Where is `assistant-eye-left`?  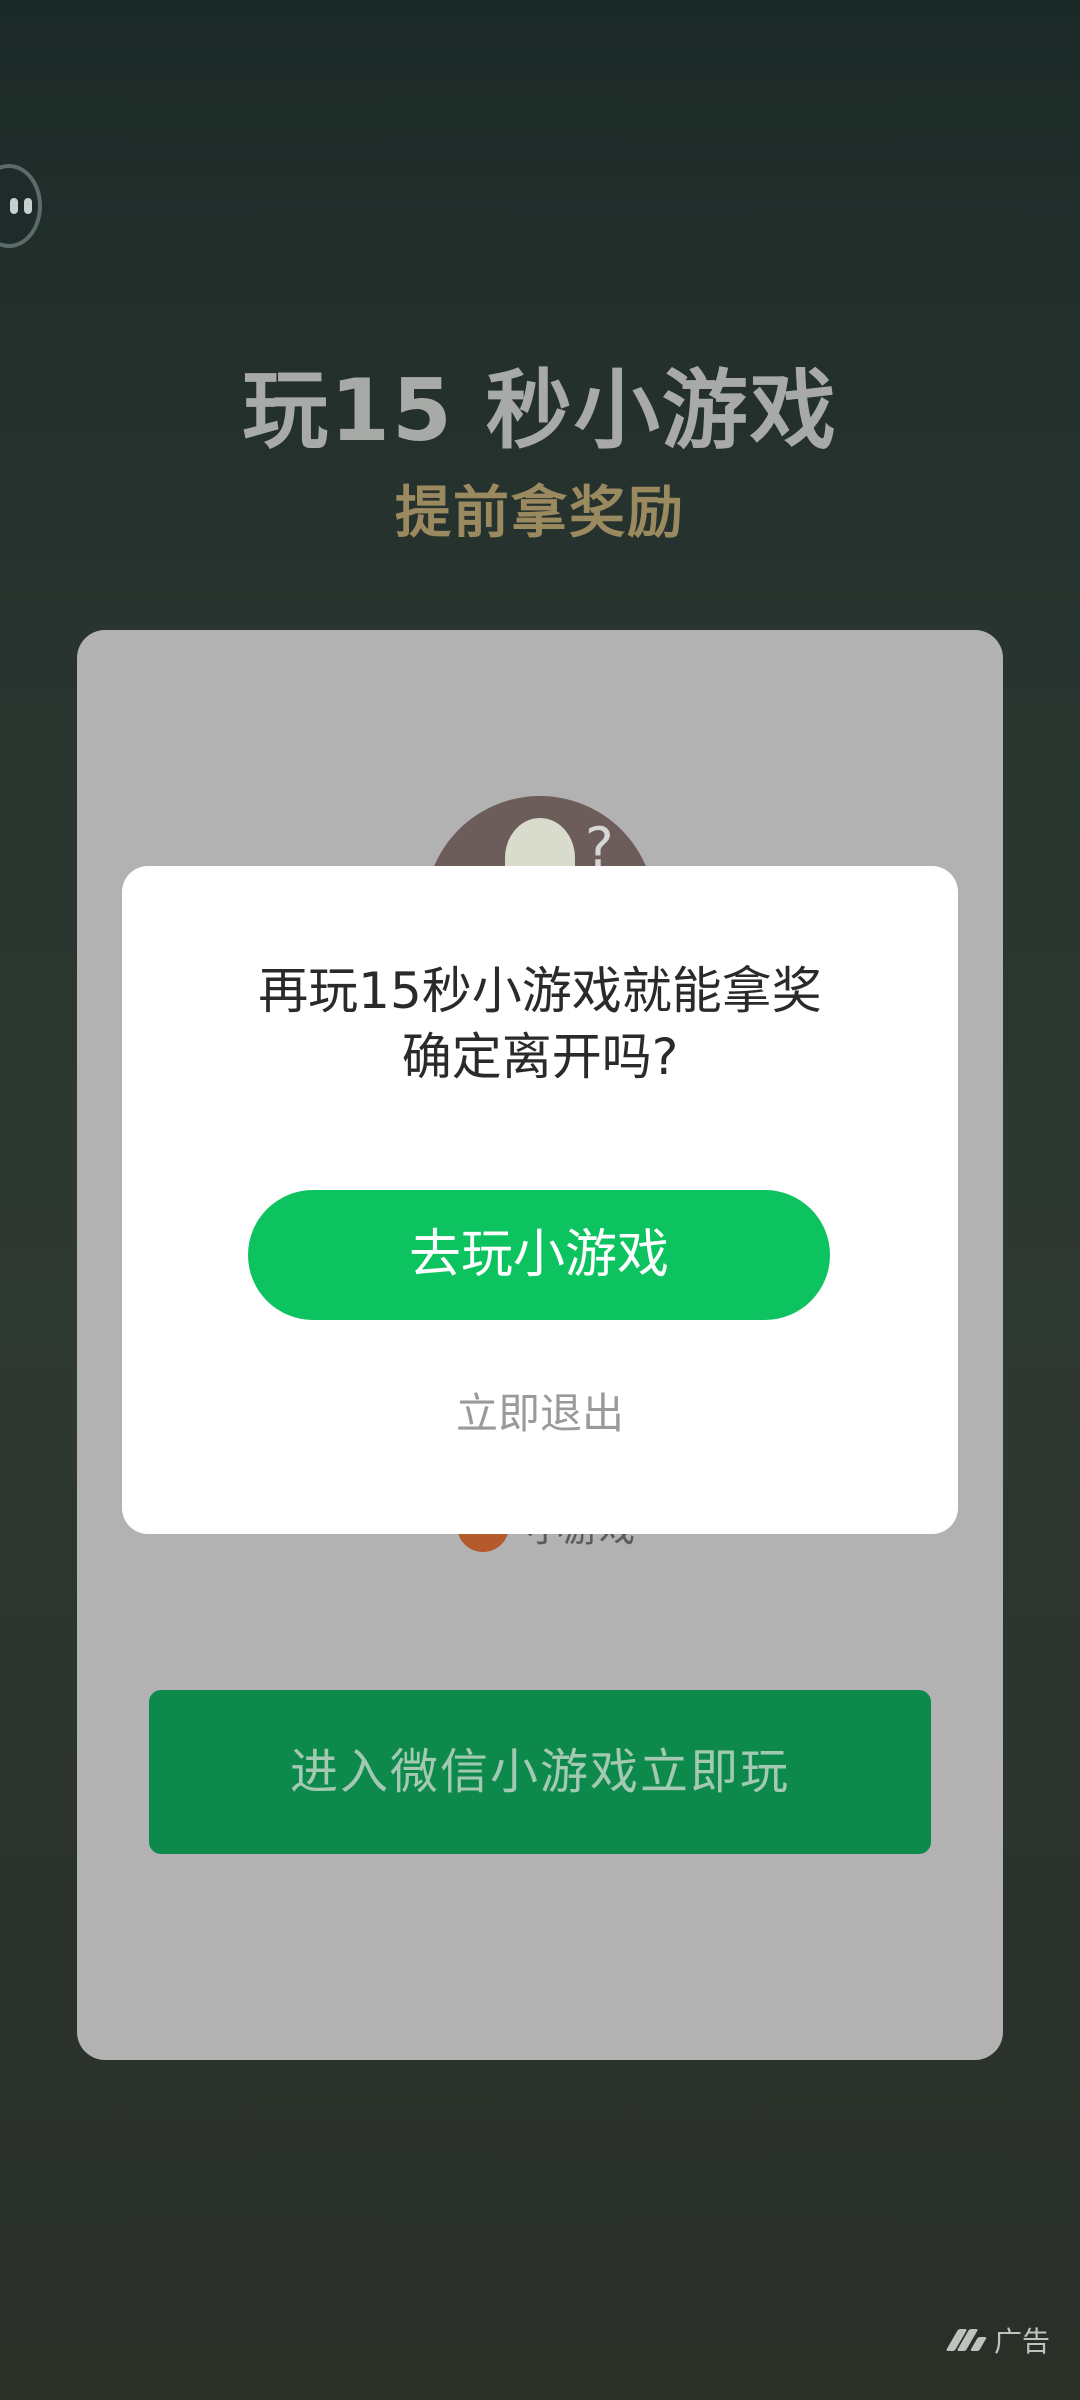 assistant-eye-left is located at coordinates (14, 206).